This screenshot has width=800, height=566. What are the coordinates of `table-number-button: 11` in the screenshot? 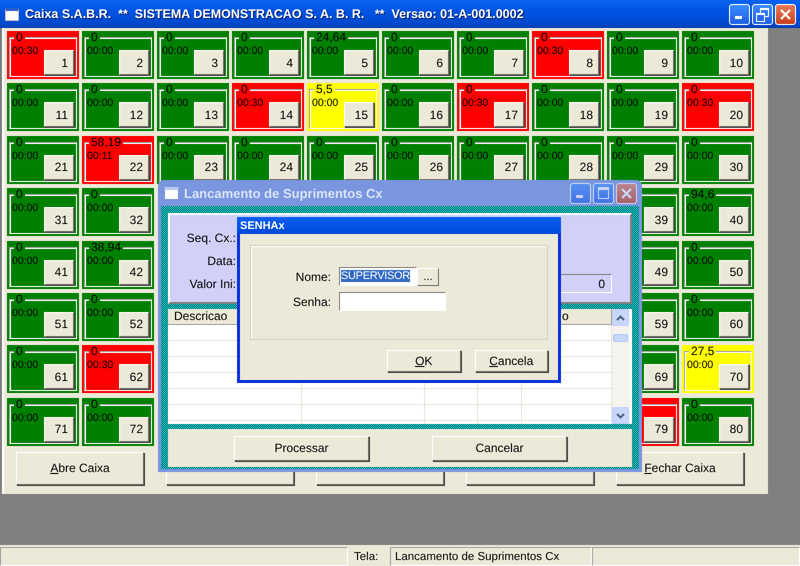 It's located at (59, 115).